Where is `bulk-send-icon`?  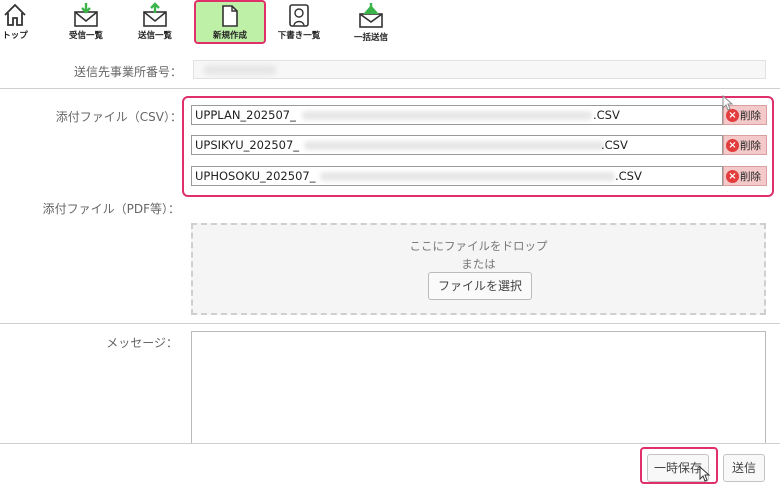
bulk-send-icon is located at coordinates (371, 15).